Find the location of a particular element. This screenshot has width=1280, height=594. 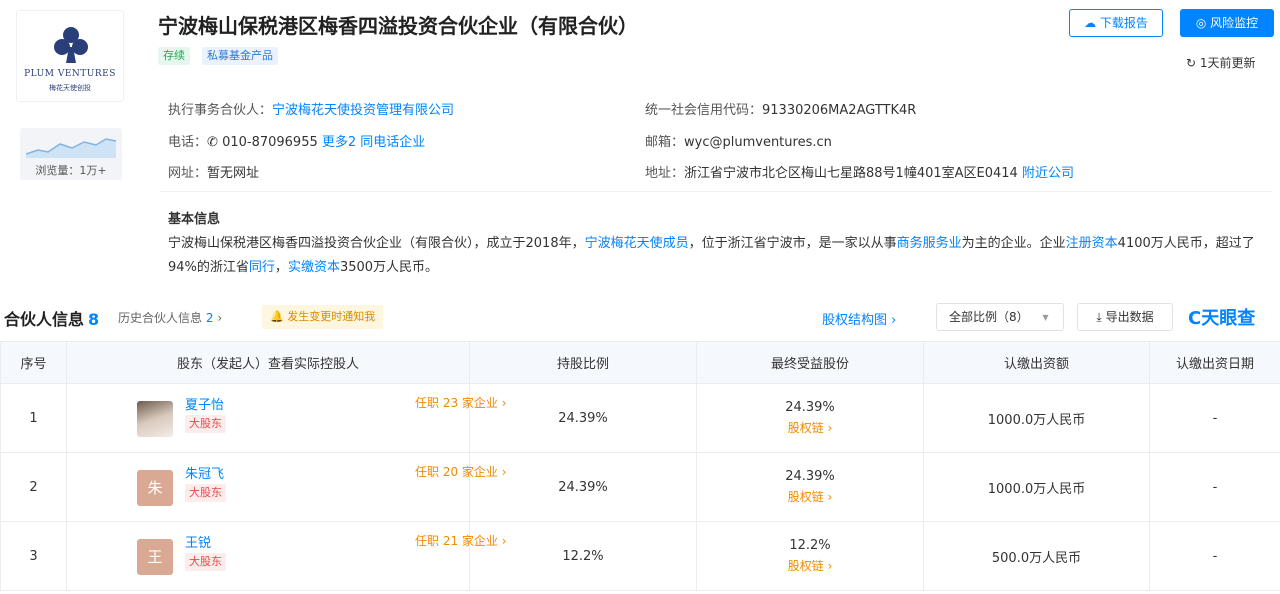

info-phone: 电话：✆ 010-87096955 更多2 同电话企业 is located at coordinates (297, 142).